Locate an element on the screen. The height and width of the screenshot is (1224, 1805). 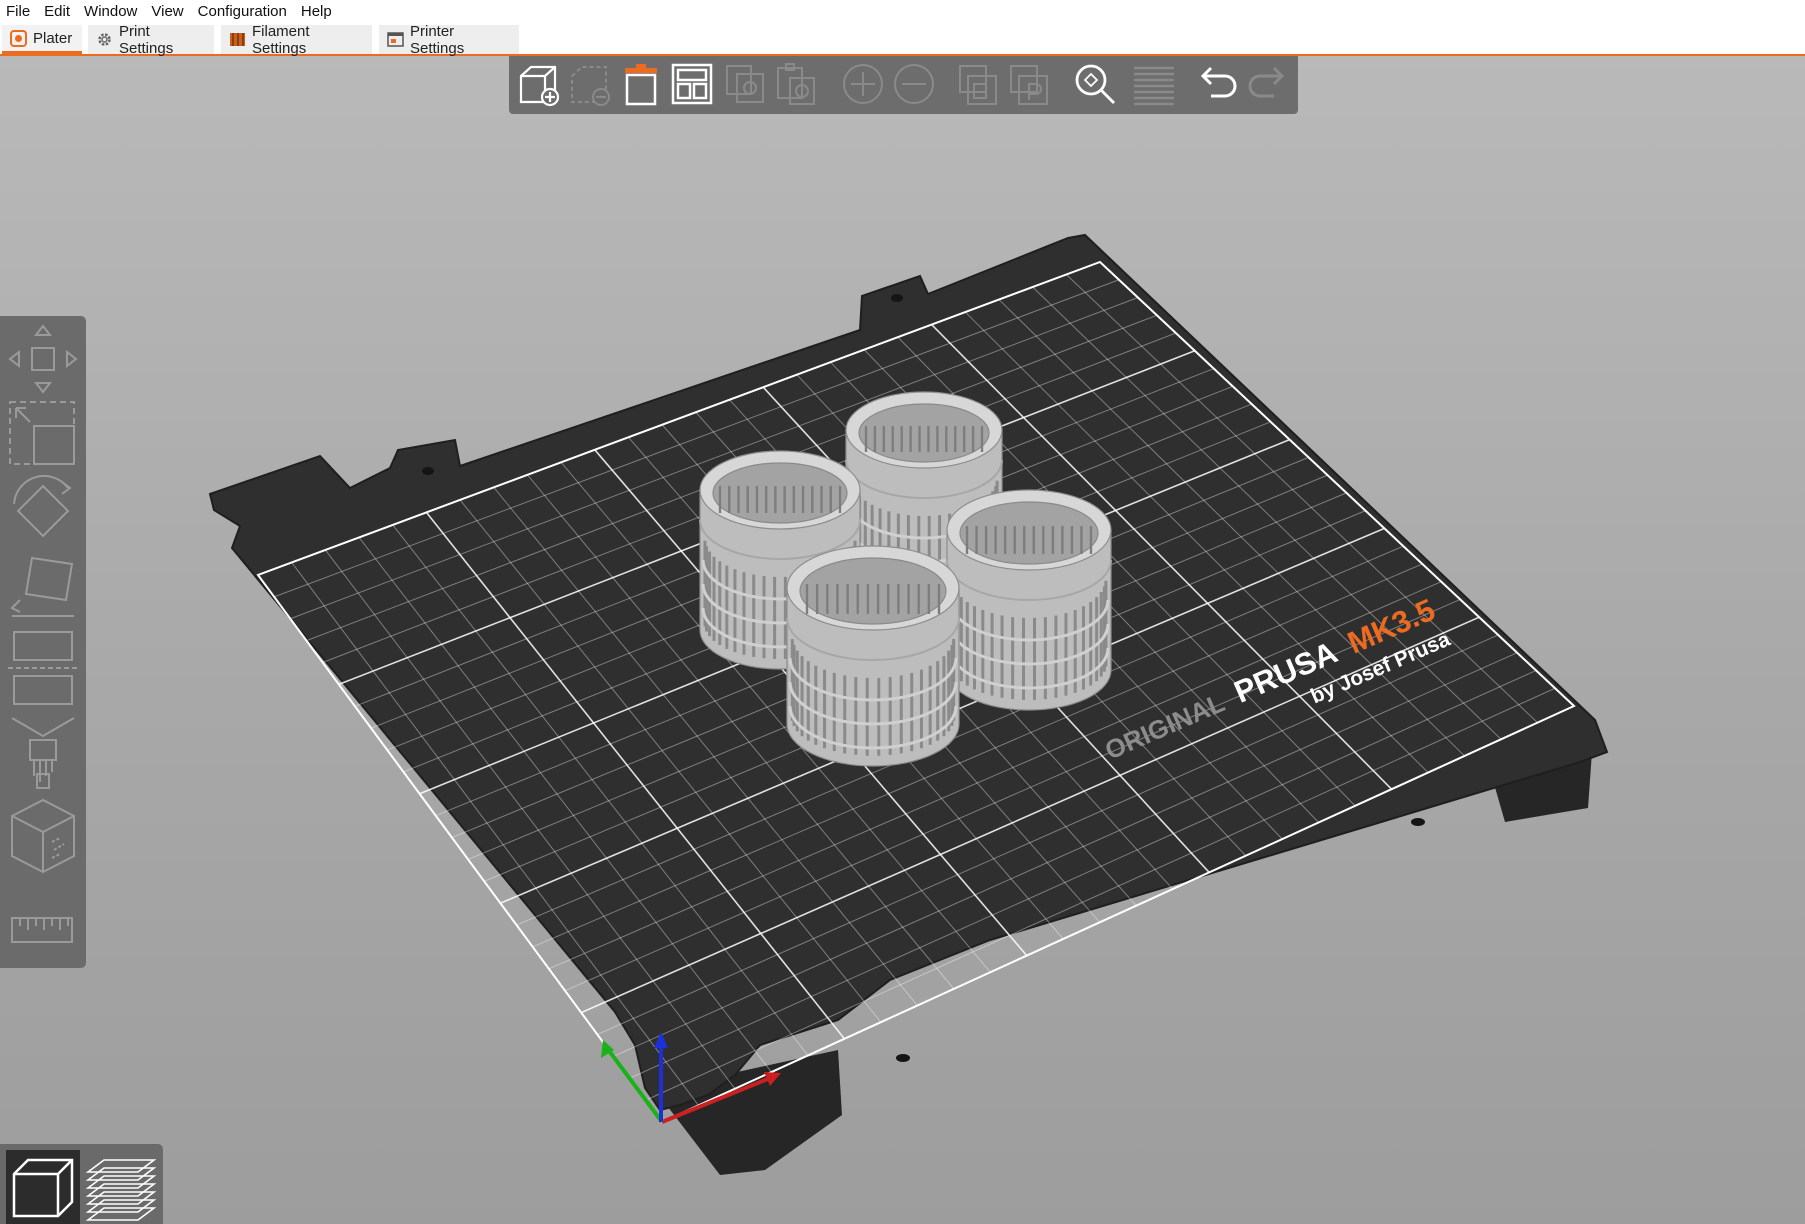
redo-icon is located at coordinates (1266, 82).